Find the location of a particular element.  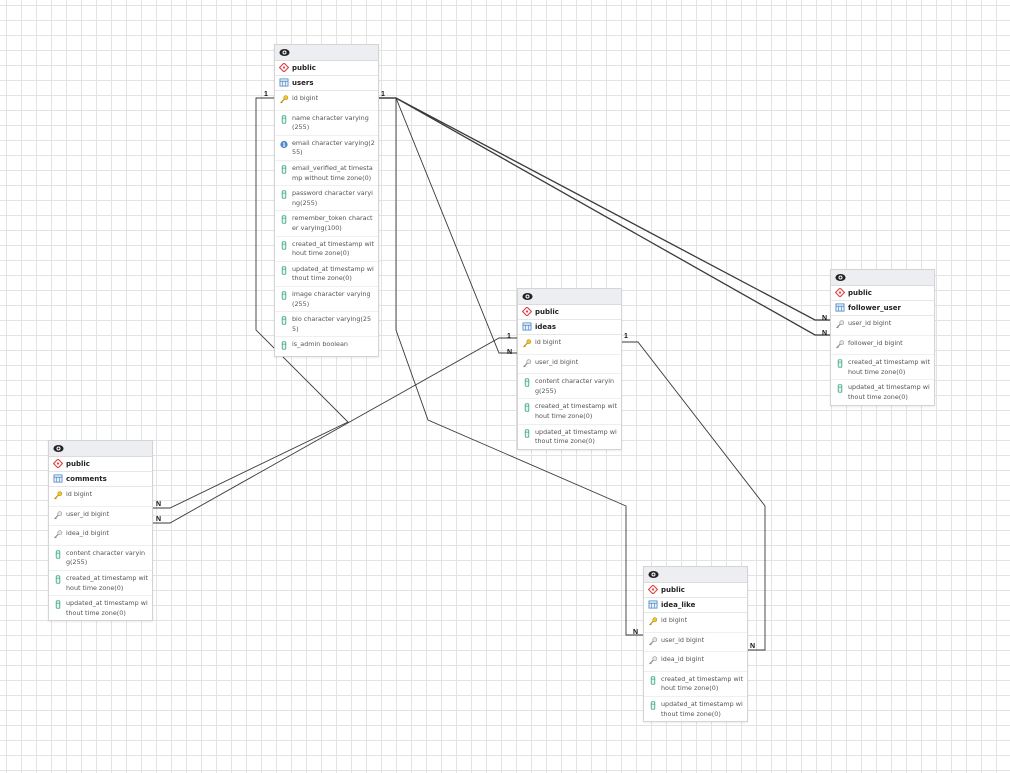

unique-icon: 1 is located at coordinates (285, 146).